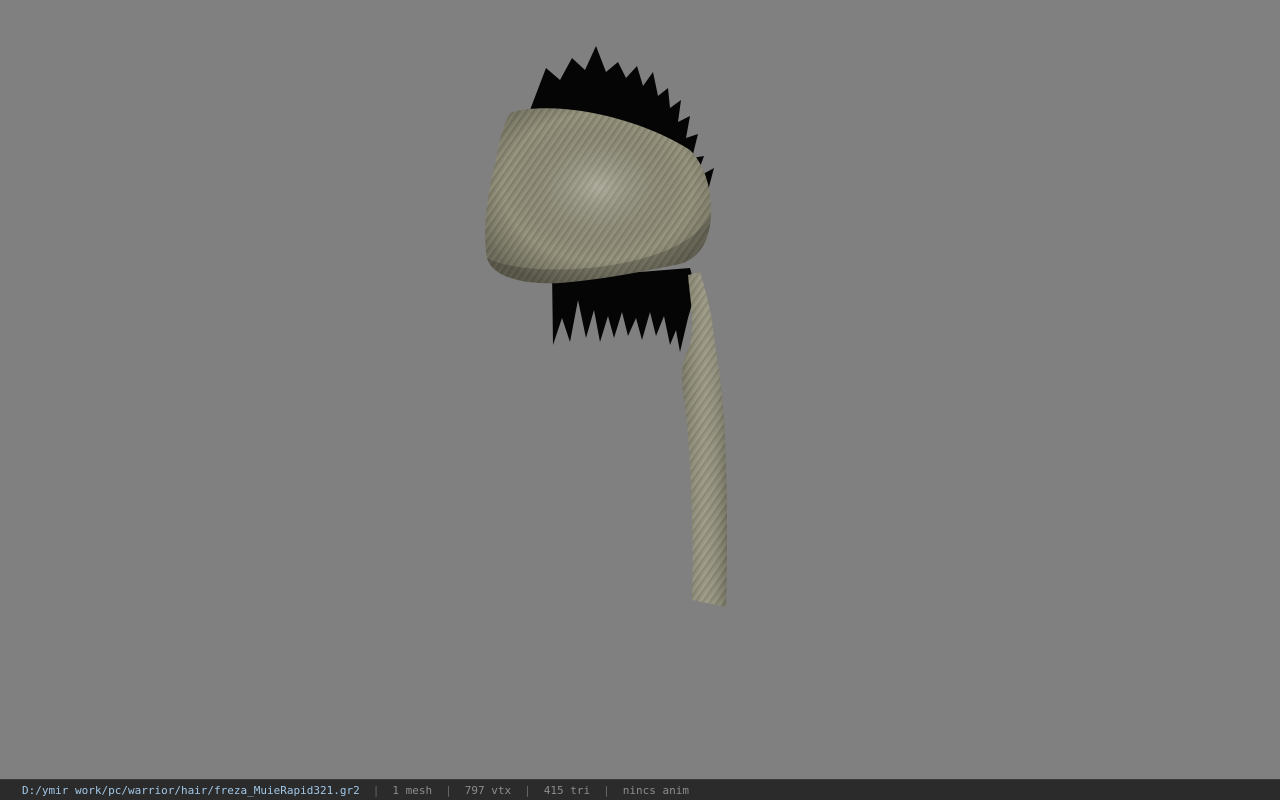 Image resolution: width=1280 pixels, height=800 pixels. Describe the element at coordinates (606, 326) in the screenshot. I see `hair-model-render` at that location.